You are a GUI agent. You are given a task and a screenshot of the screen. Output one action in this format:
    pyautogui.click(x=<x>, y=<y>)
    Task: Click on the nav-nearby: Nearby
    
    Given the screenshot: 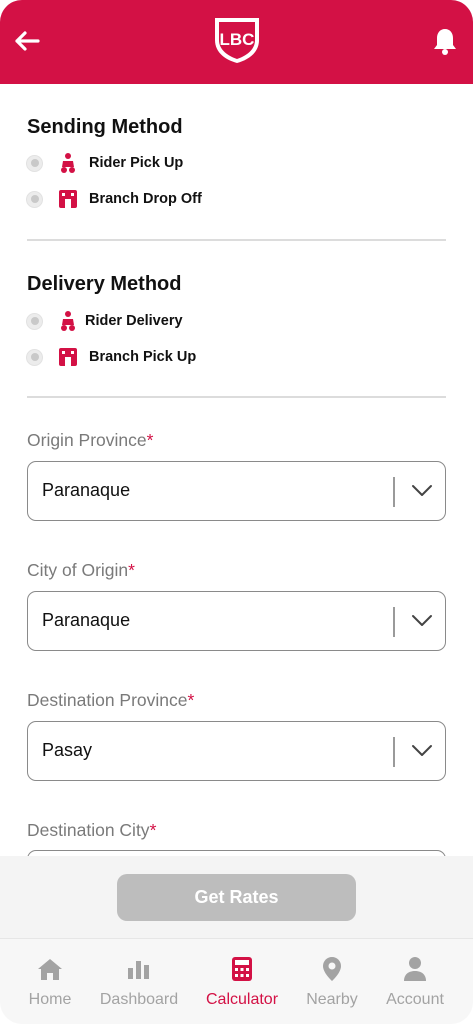 What is the action you would take?
    pyautogui.click(x=332, y=981)
    